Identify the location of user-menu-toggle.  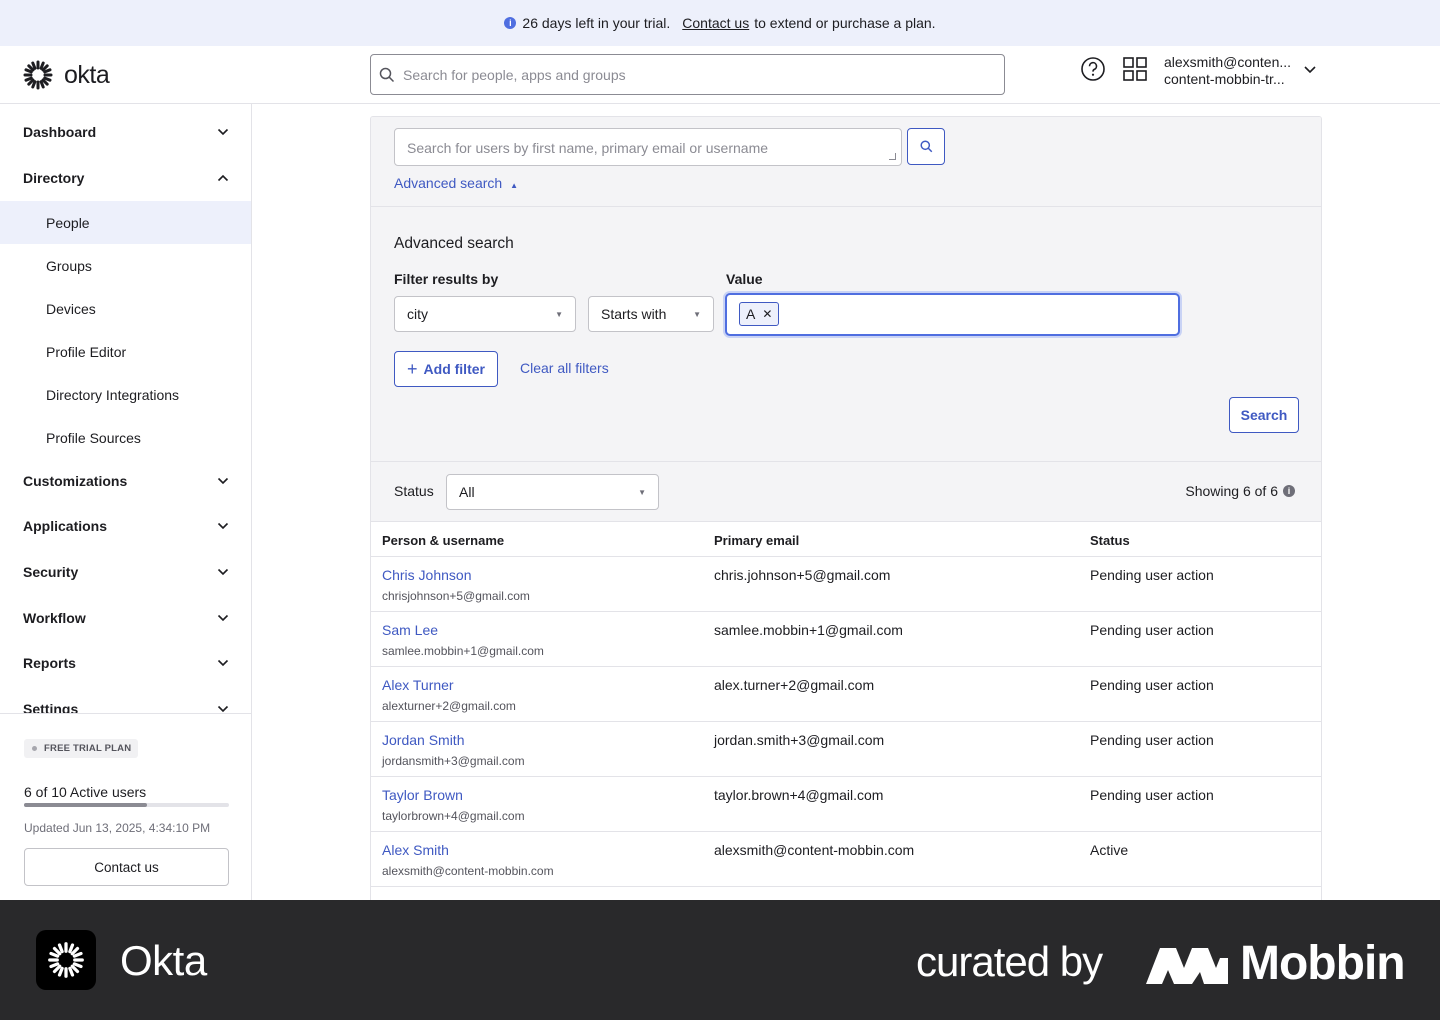
(1310, 71).